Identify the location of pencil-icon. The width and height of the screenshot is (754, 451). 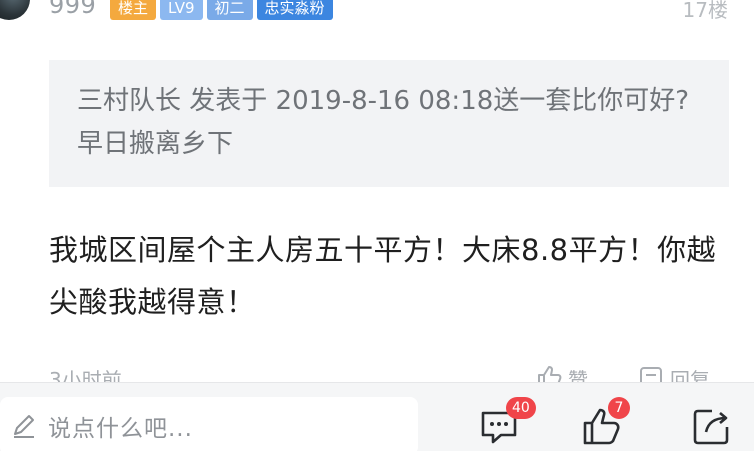
(24, 426).